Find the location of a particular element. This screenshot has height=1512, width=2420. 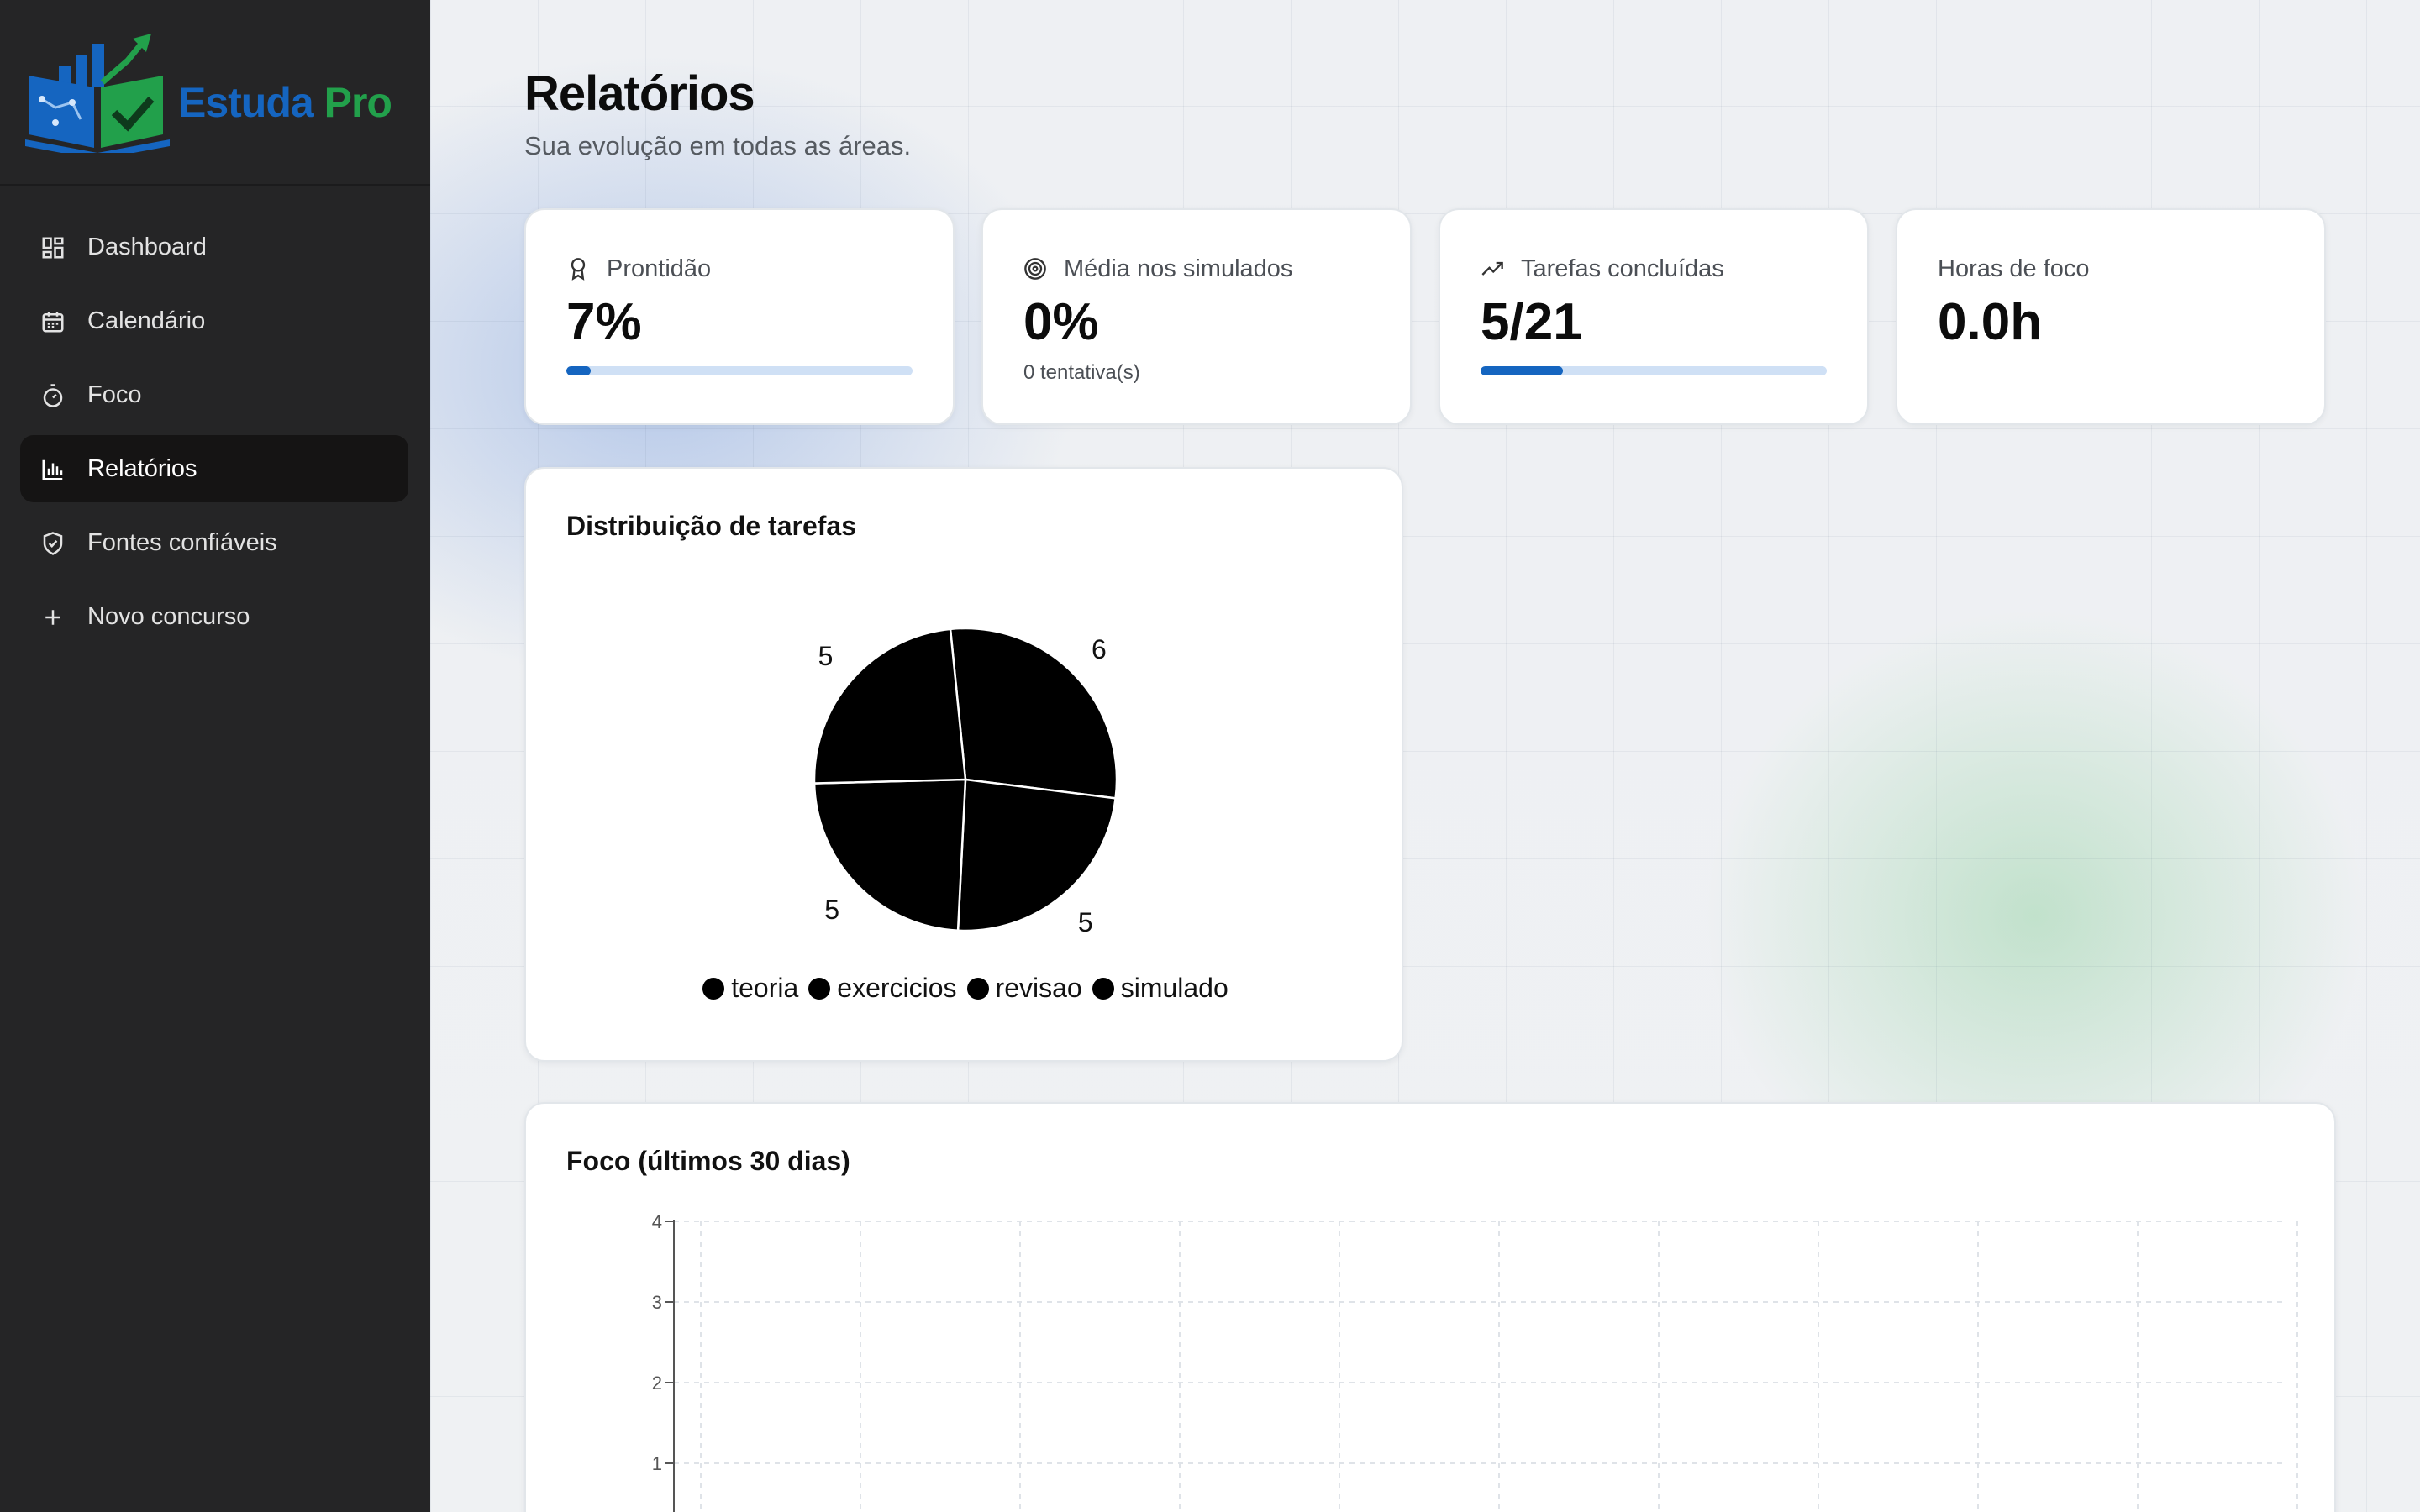

y-tick-label: 1 is located at coordinates (657, 1463).